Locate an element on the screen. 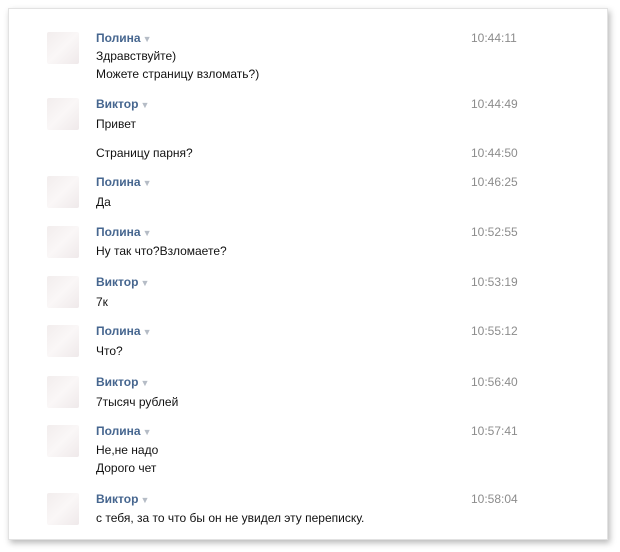 The height and width of the screenshot is (552, 620). message-time: 10:58:04 is located at coordinates (494, 499).